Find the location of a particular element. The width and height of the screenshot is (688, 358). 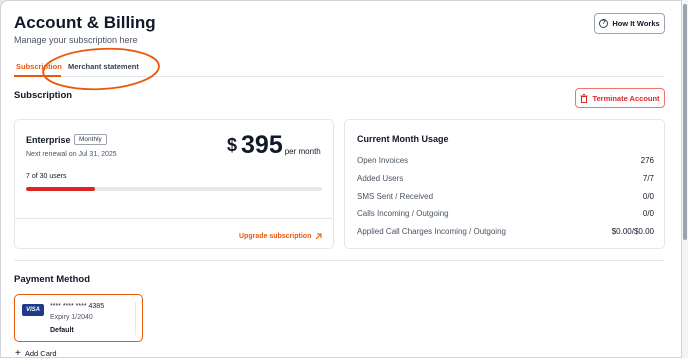

usage-label: Applied Call Charges Incoming / Outgoing is located at coordinates (431, 231).